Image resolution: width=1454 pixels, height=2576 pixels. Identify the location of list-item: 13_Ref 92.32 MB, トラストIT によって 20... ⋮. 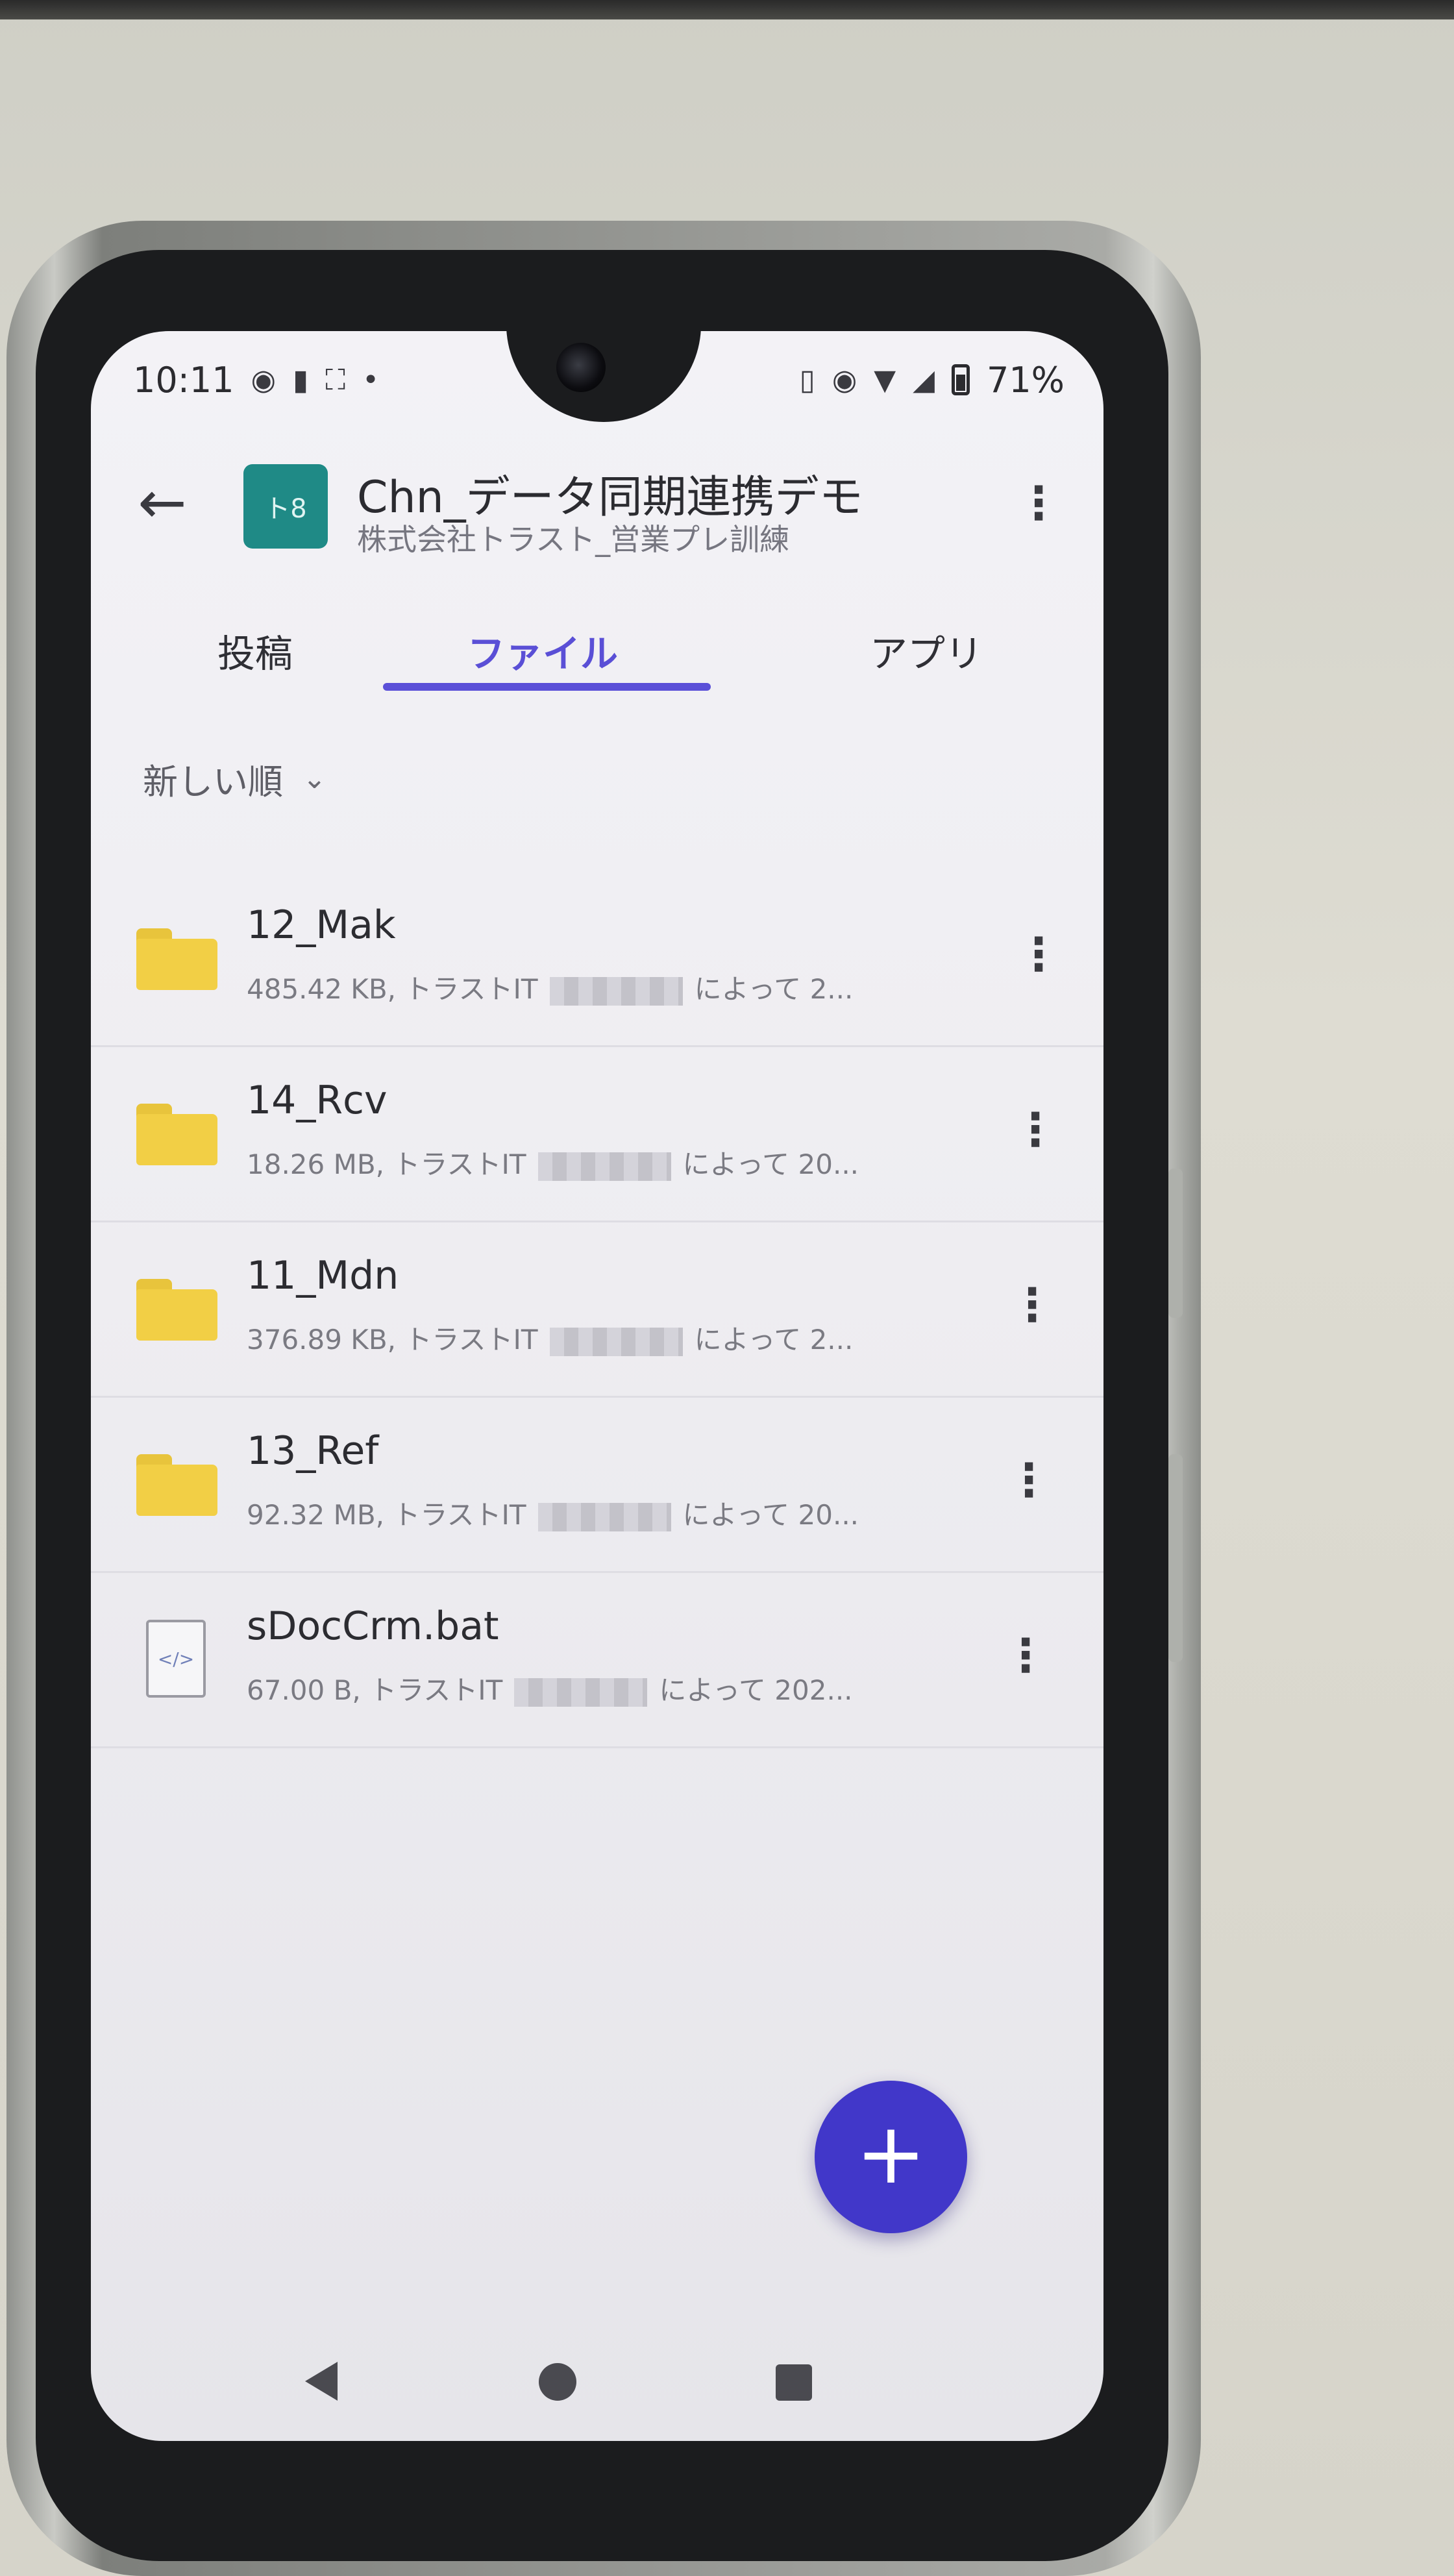
(597, 1484).